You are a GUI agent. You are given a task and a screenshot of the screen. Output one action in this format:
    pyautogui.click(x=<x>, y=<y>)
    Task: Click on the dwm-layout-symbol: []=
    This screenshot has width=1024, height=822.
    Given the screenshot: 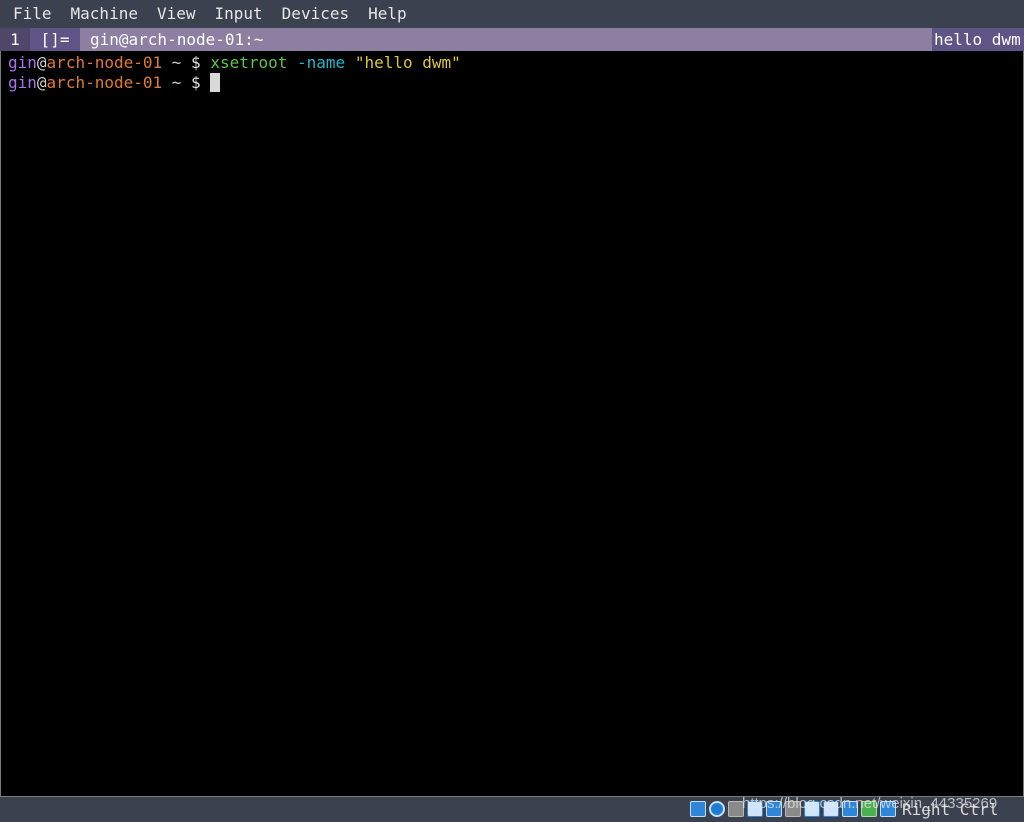 What is the action you would take?
    pyautogui.click(x=55, y=39)
    